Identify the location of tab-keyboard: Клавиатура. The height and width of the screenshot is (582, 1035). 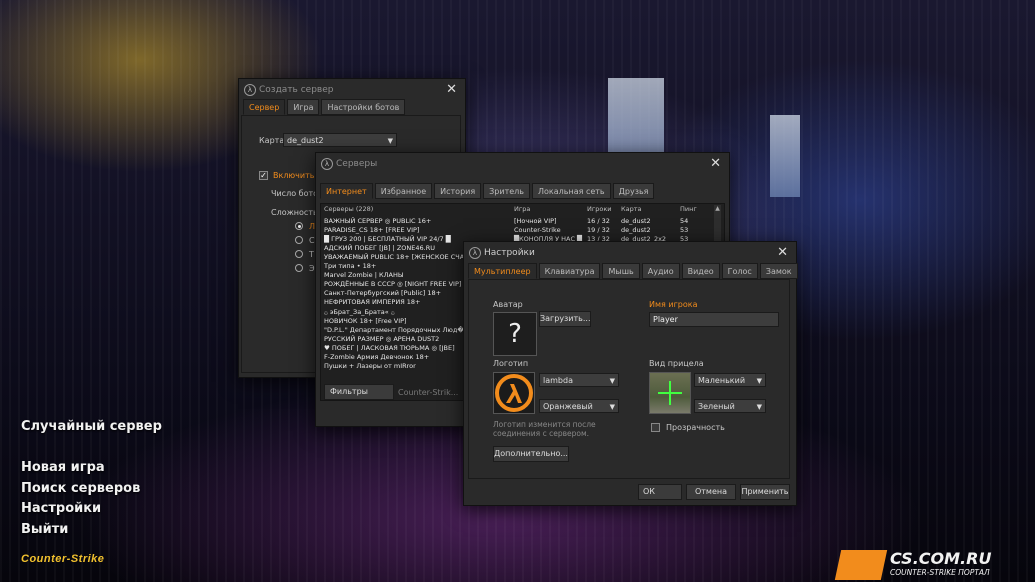
(569, 271).